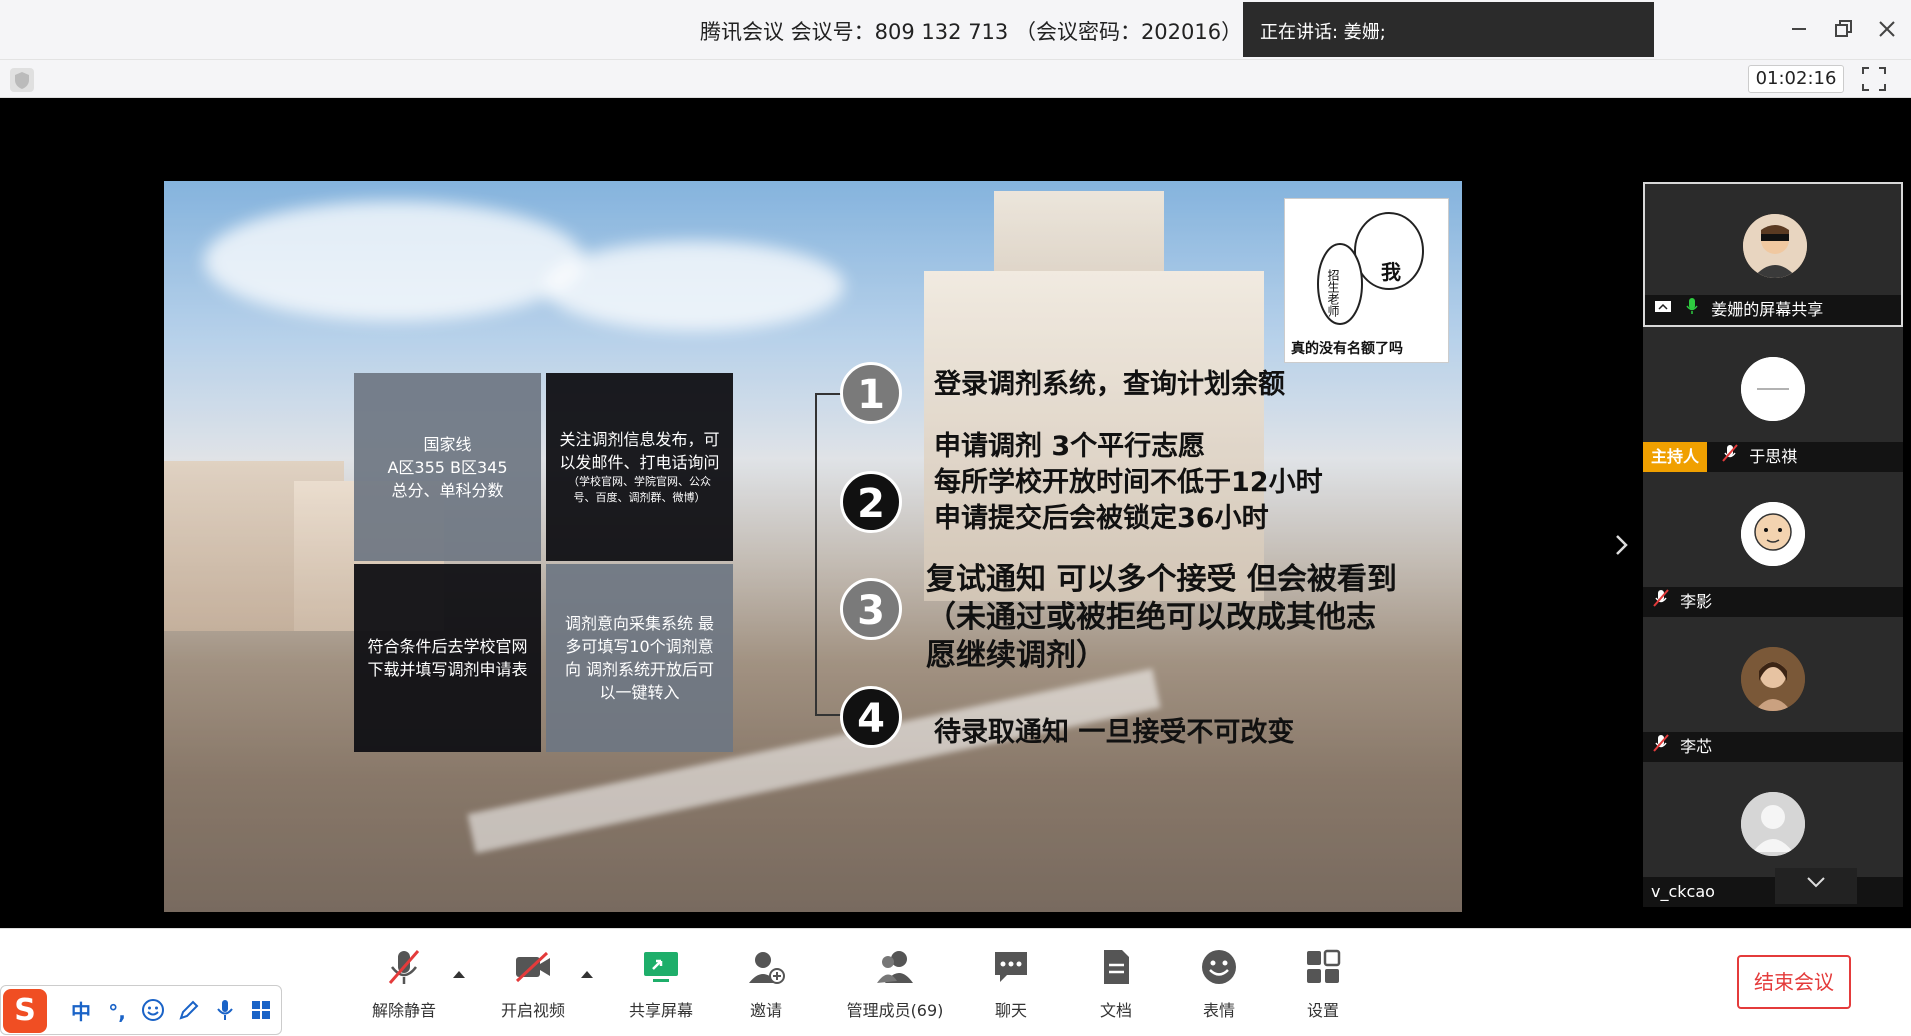  I want to click on add-user-icon, so click(767, 968).